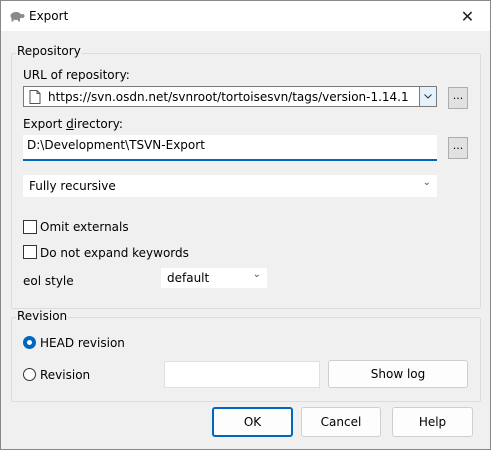  What do you see at coordinates (230, 148) in the screenshot?
I see `export-dir-input: D:\Development\TSVN-Export` at bounding box center [230, 148].